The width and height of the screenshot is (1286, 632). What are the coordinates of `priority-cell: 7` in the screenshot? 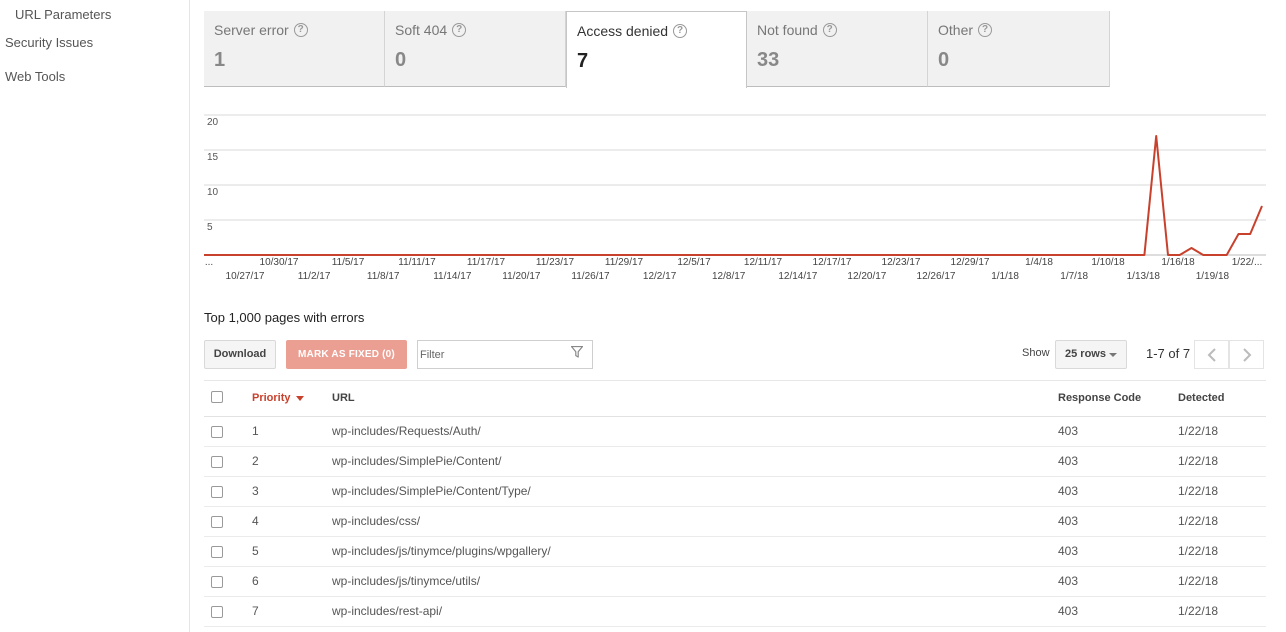 It's located at (255, 611).